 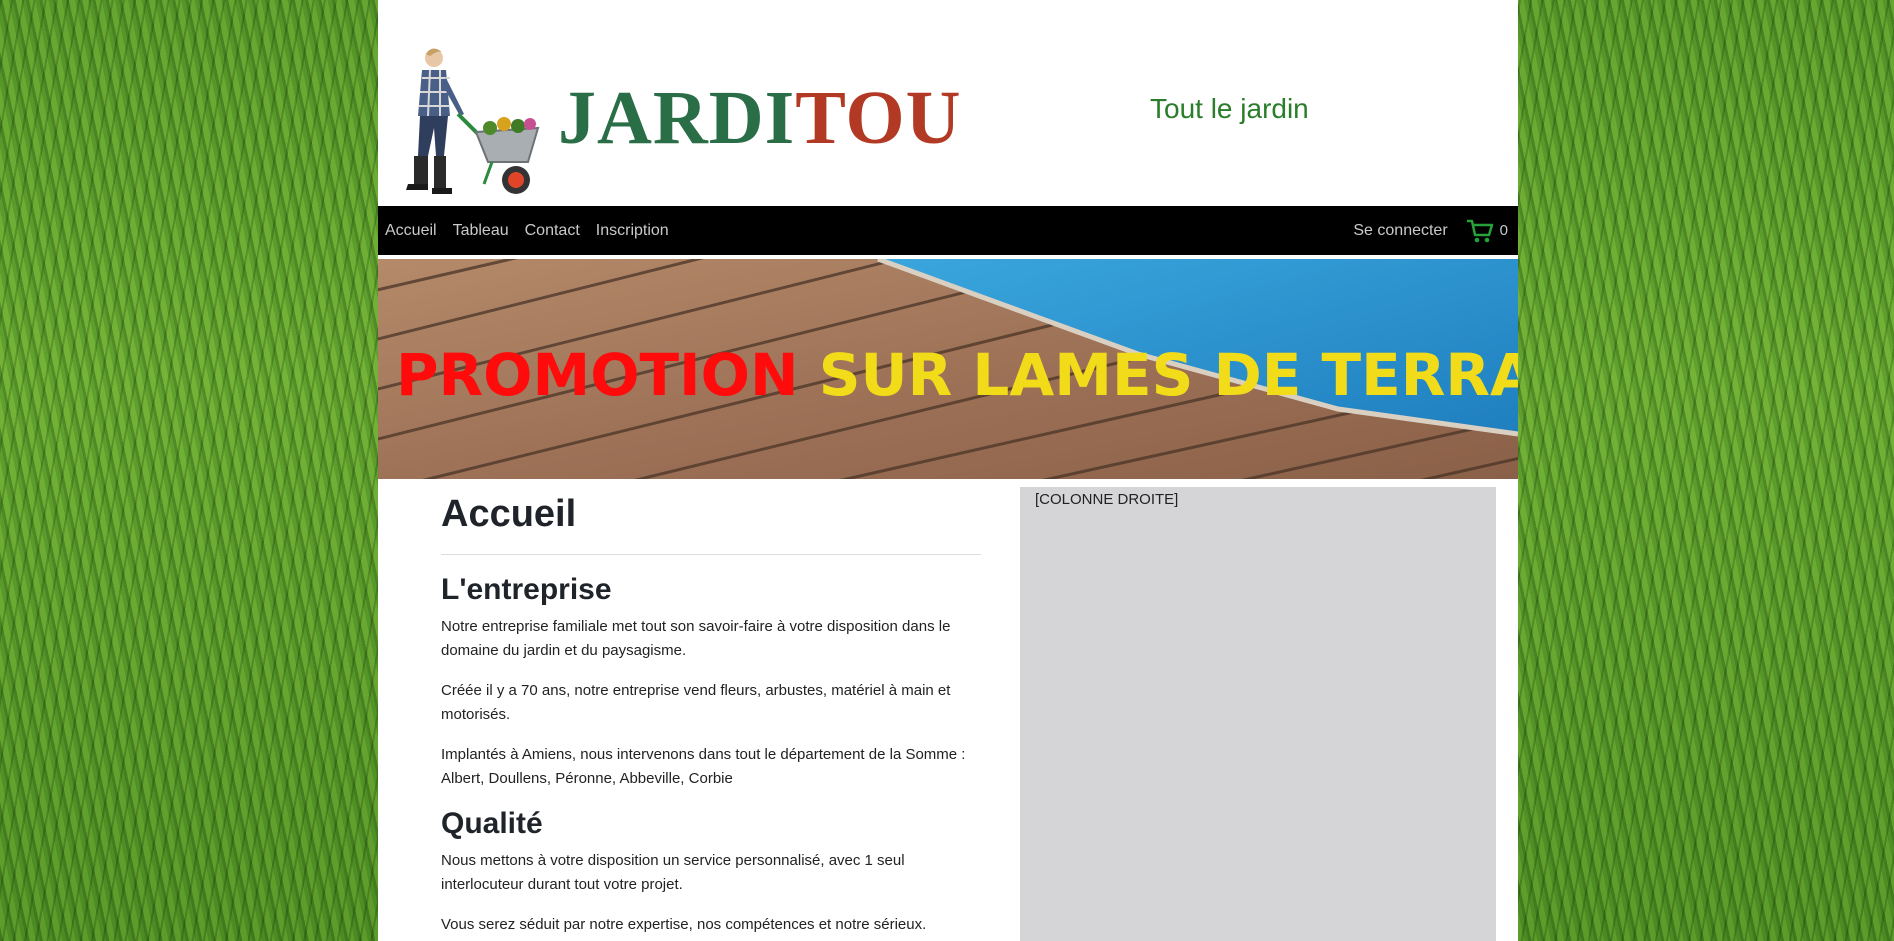 What do you see at coordinates (677, 118) in the screenshot?
I see `logo-part-green: JARDI` at bounding box center [677, 118].